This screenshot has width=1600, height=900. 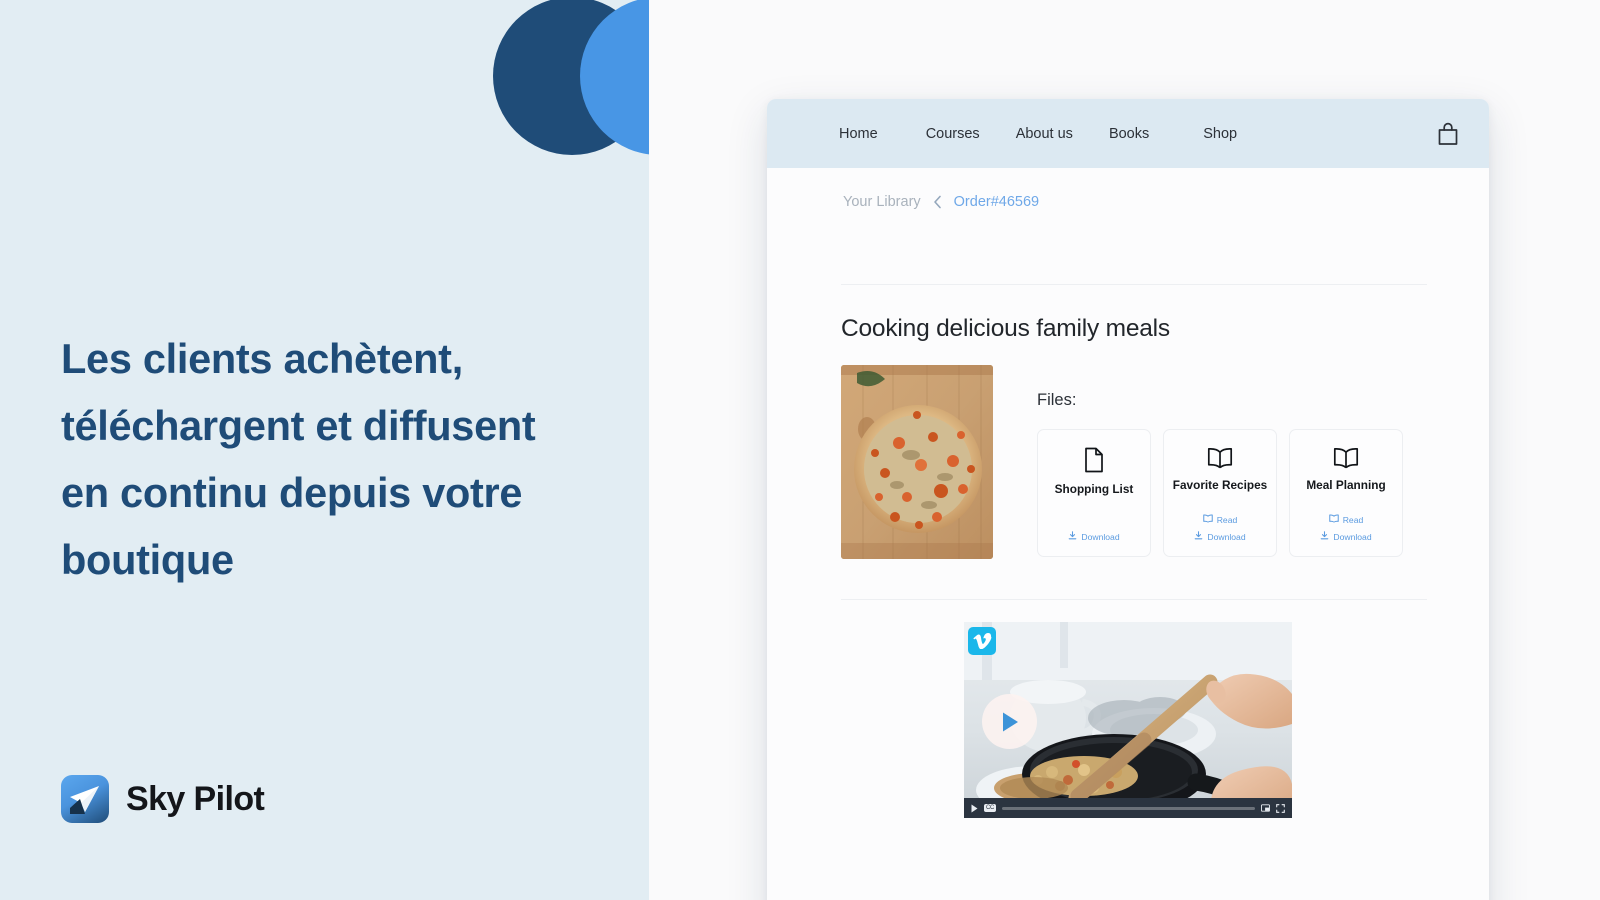 What do you see at coordinates (967, 134) in the screenshot?
I see `nav-item-courses: Courses` at bounding box center [967, 134].